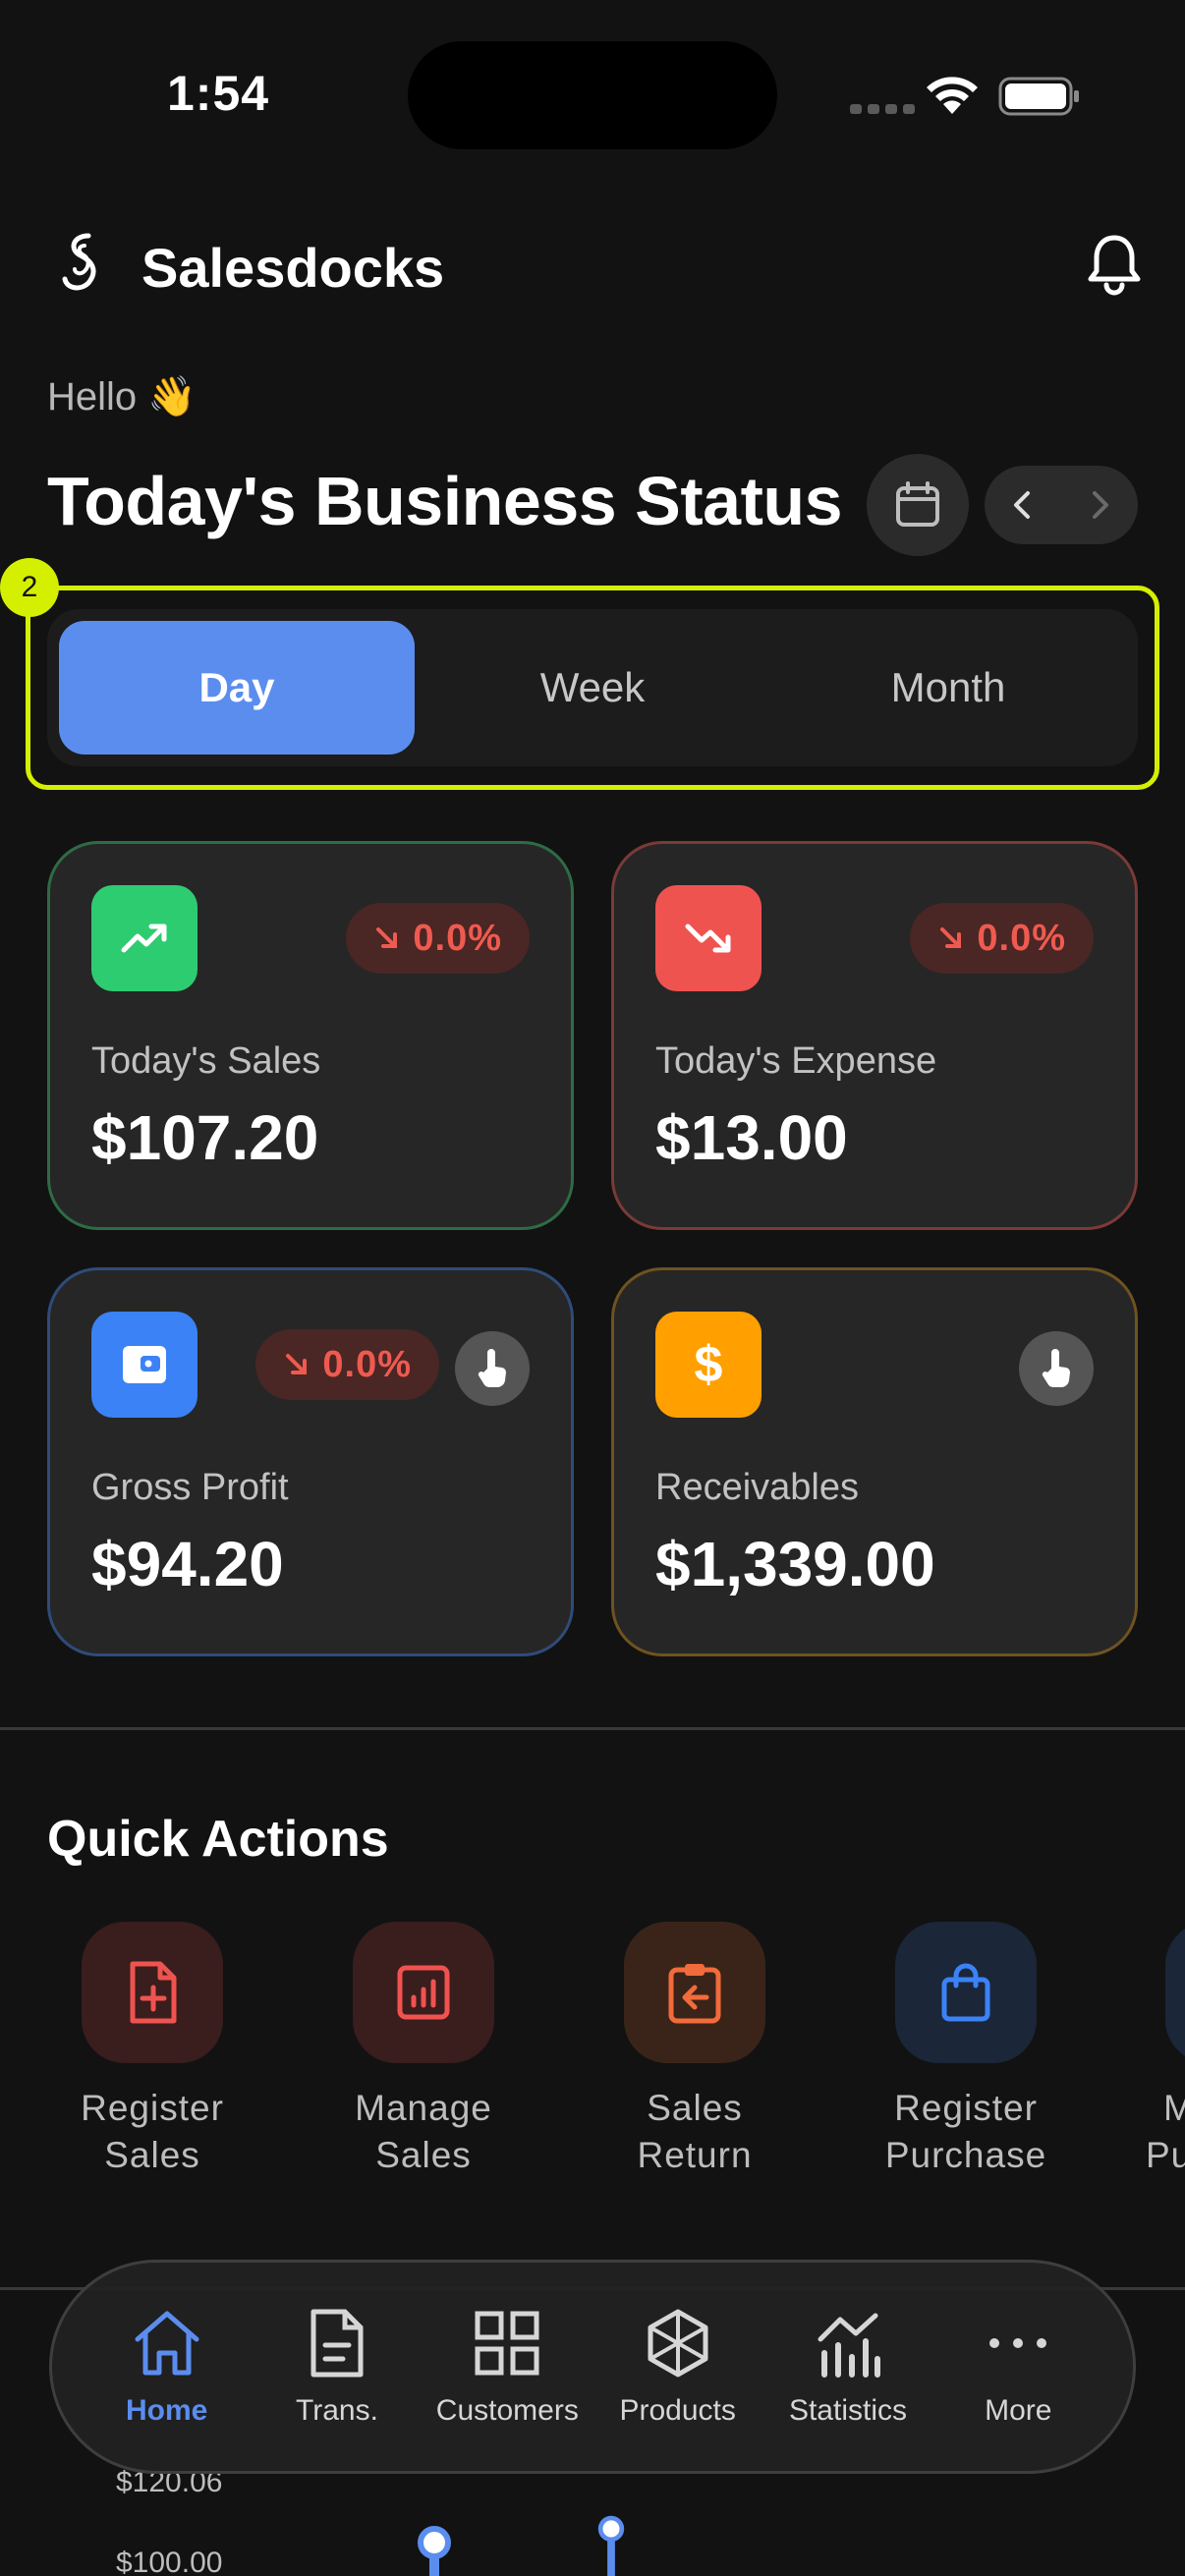 The height and width of the screenshot is (2576, 1185). I want to click on nav-label: Statistics, so click(848, 2410).